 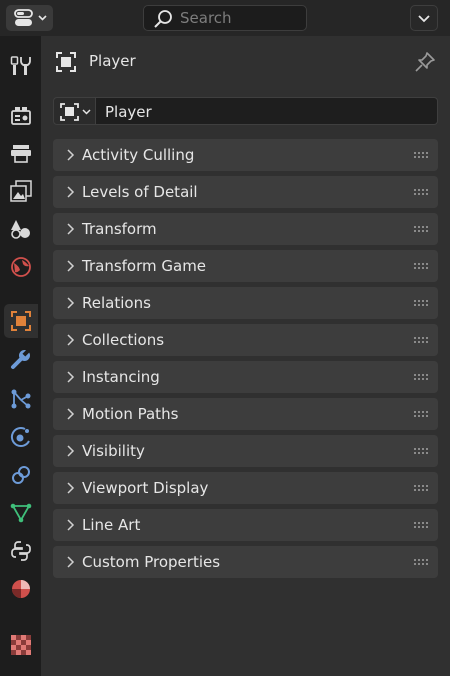 I want to click on panel-collections: Collections, so click(x=245, y=340).